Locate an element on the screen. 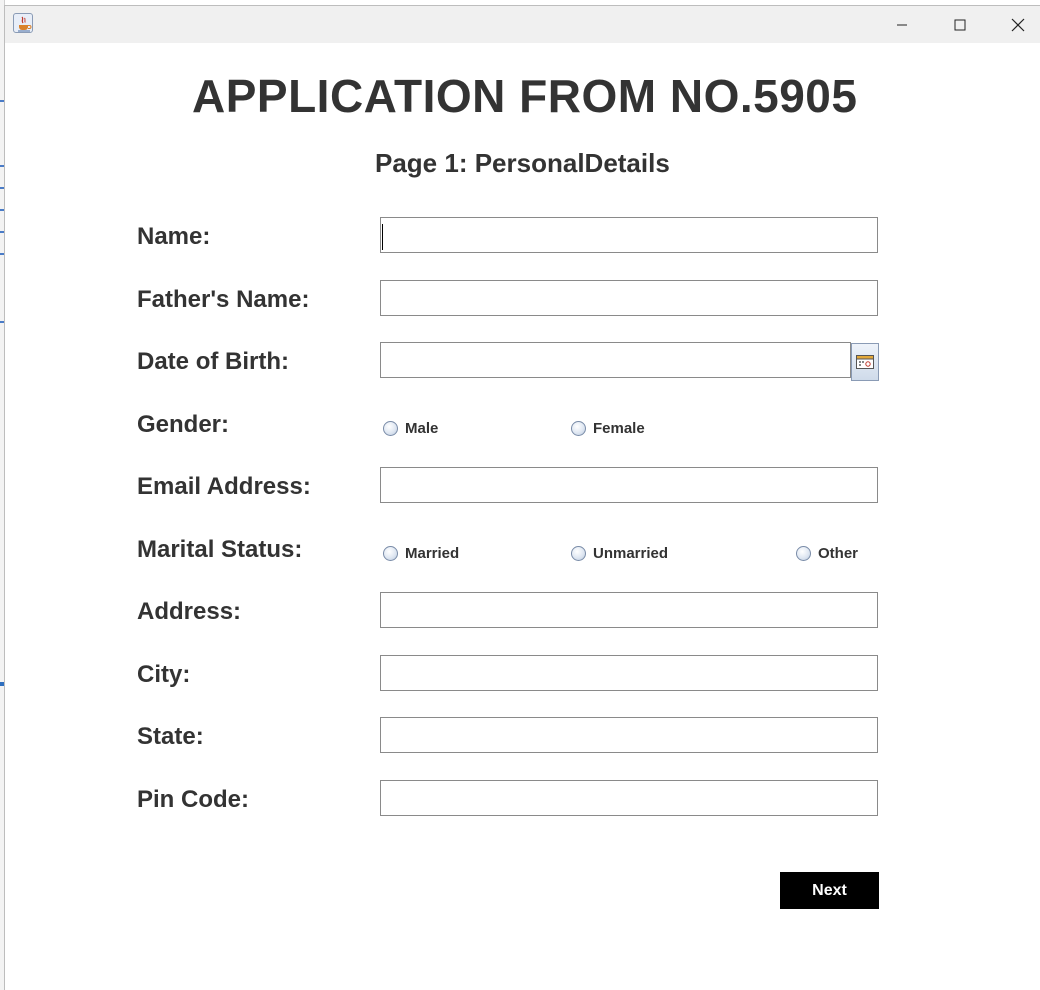 The image size is (1040, 990). email-field is located at coordinates (629, 485).